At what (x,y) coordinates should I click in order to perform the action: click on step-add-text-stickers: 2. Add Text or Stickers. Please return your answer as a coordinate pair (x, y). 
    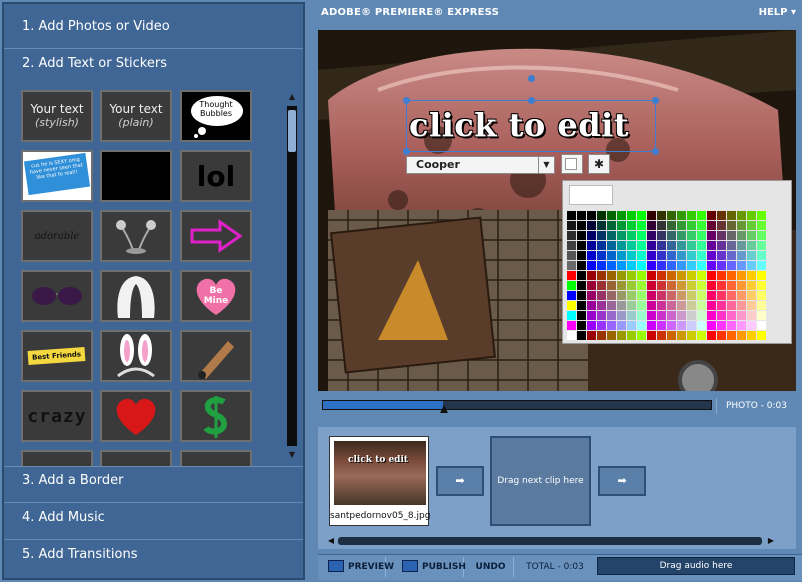
    Looking at the image, I should click on (94, 63).